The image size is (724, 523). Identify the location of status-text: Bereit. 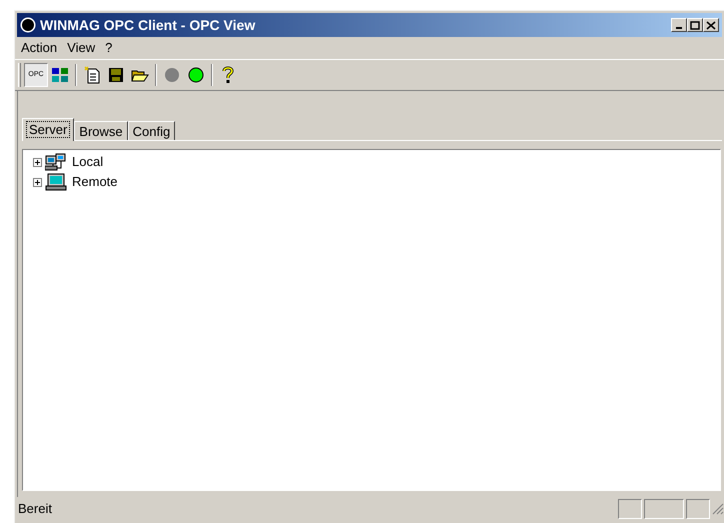
(35, 509).